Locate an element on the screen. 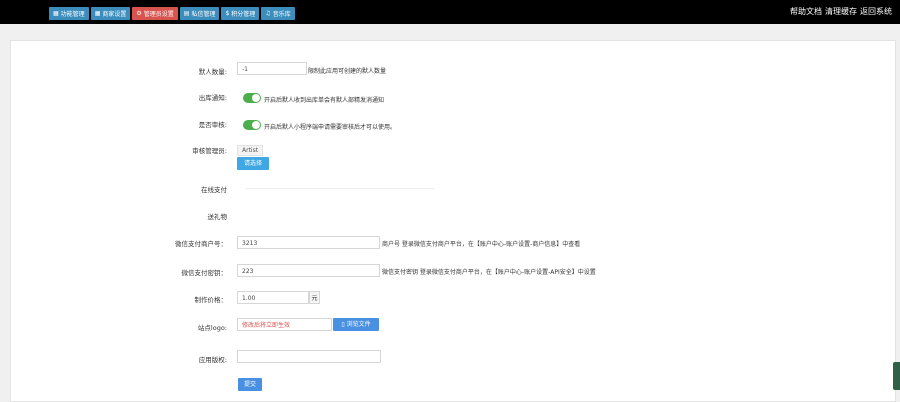 The image size is (900, 402). nav-item-points-management: $ 积分管理 is located at coordinates (240, 13).